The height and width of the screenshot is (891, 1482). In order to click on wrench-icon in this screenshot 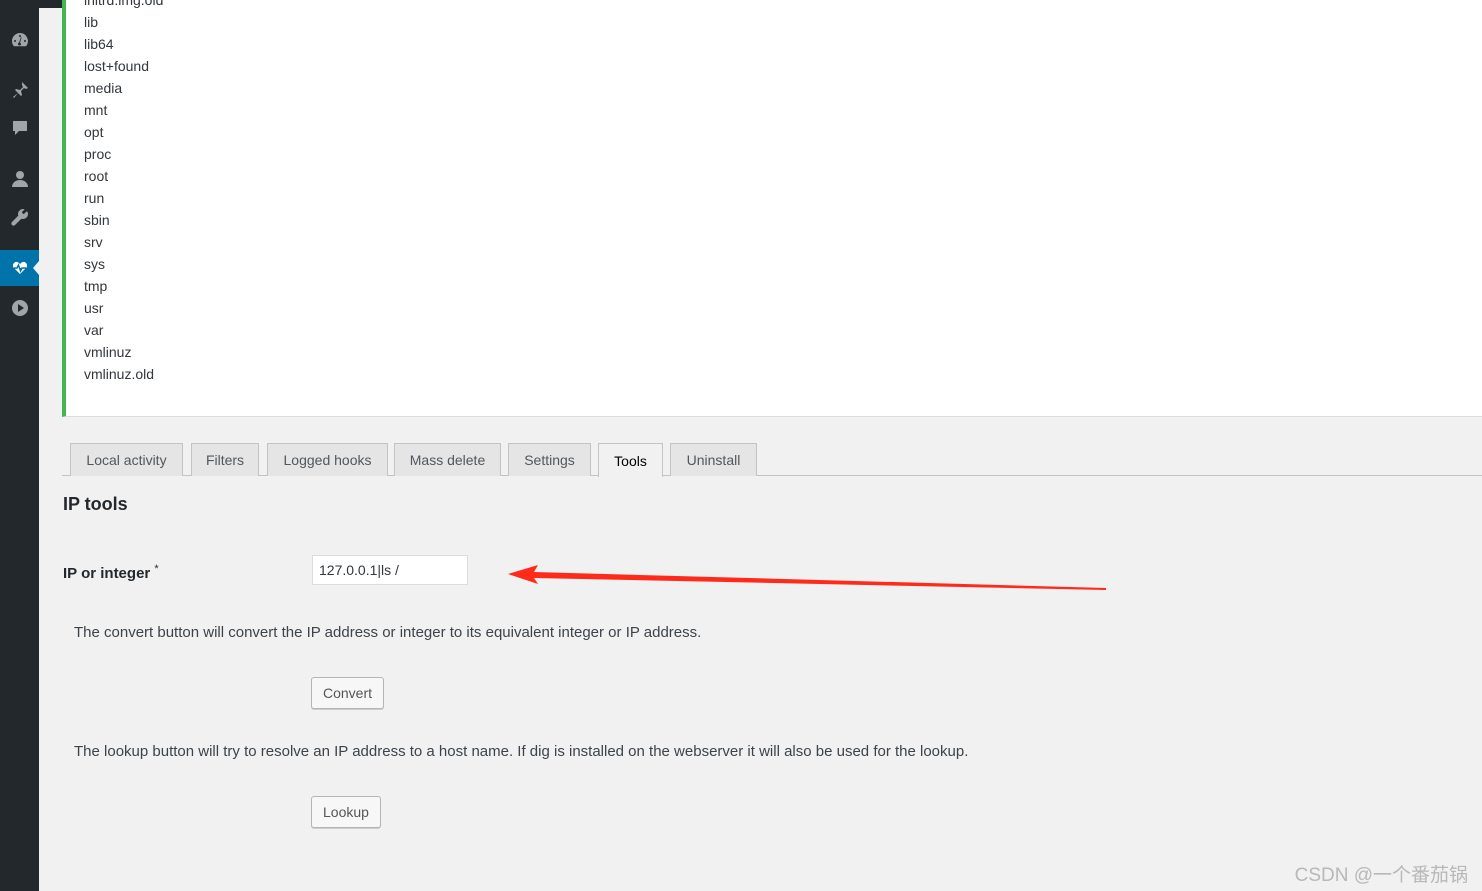, I will do `click(19, 217)`.